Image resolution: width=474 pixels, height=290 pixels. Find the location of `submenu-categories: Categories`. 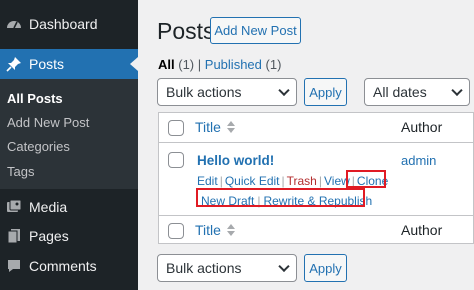

submenu-categories: Categories is located at coordinates (38, 146).